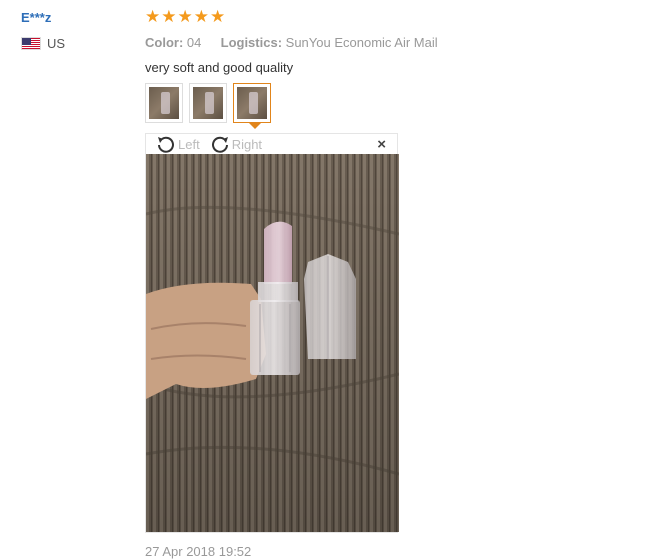  Describe the element at coordinates (164, 42) in the screenshot. I see `color-label: Color:` at that location.